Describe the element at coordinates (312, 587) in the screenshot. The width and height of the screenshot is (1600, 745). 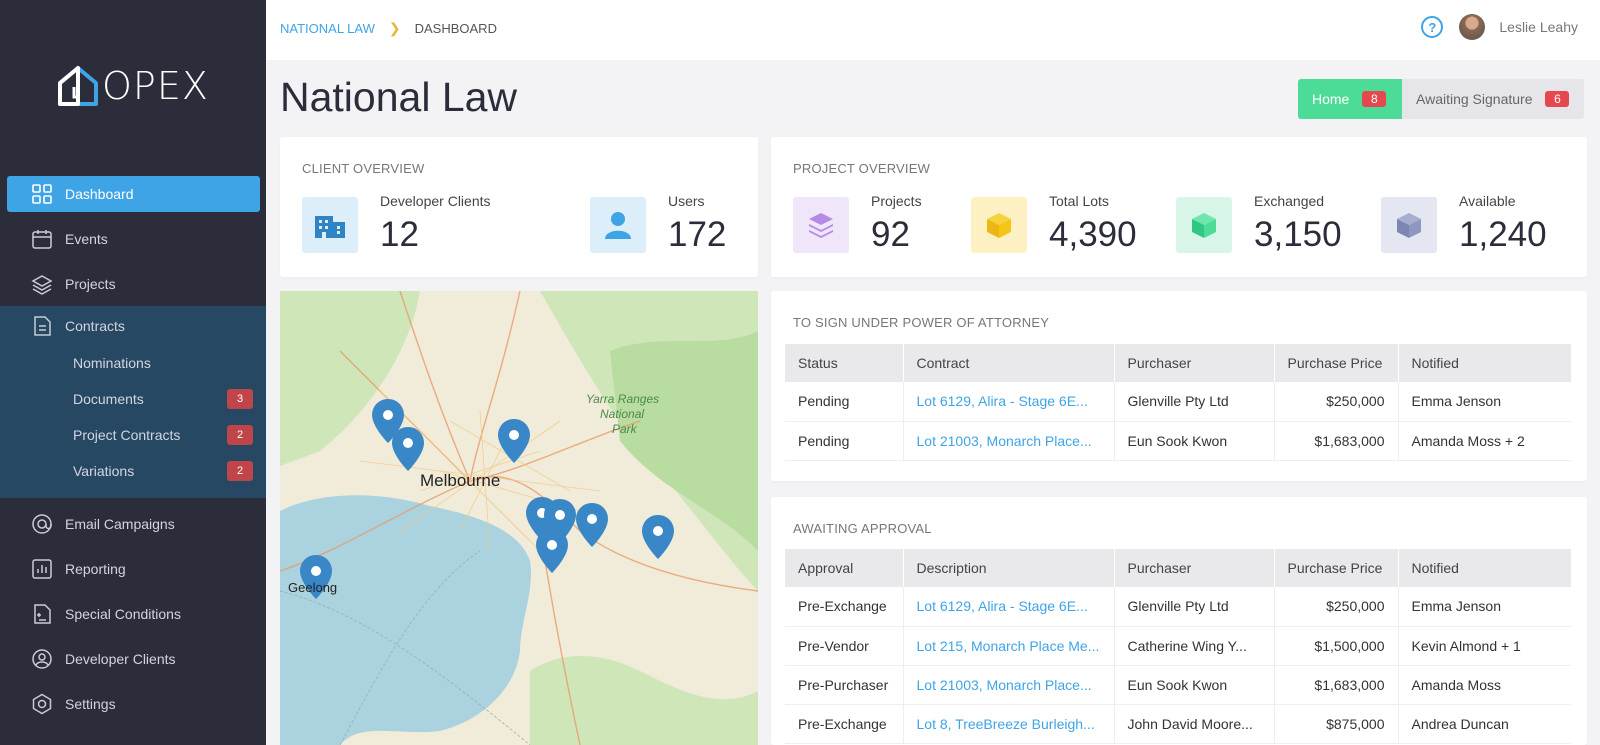
I see `map-label-city: Geelong` at that location.